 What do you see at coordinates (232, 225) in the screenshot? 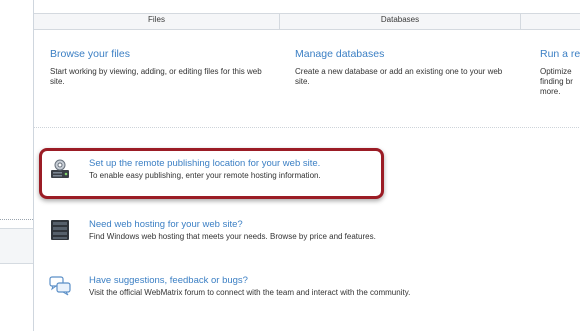
I see `web-hosting-link: Need web hosting for your web site?` at bounding box center [232, 225].